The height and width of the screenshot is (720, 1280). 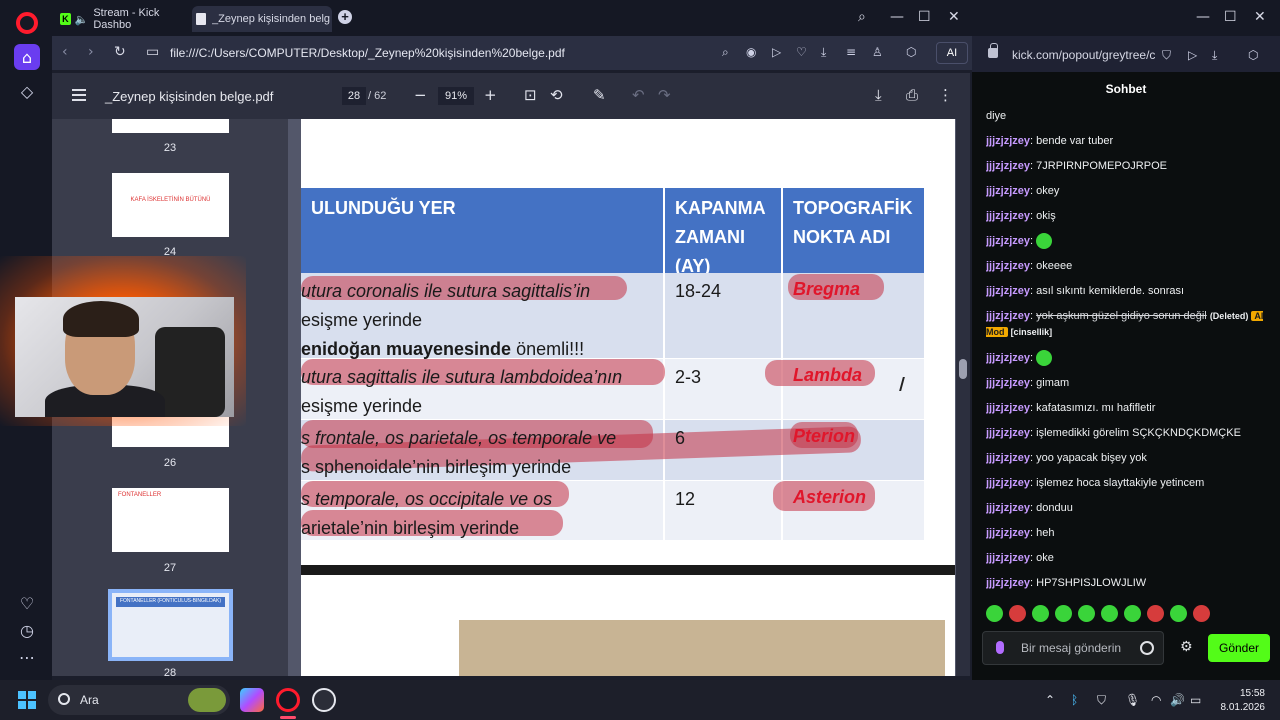 What do you see at coordinates (82, 19) in the screenshot?
I see `speaker-icon: 🔈` at bounding box center [82, 19].